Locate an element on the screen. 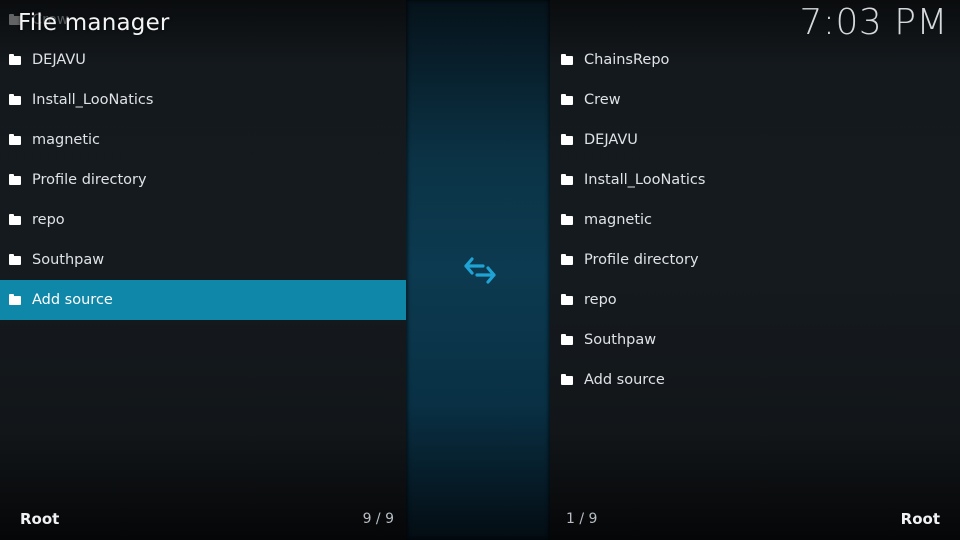 The image size is (960, 540). list-item: Crew is located at coordinates (755, 100).